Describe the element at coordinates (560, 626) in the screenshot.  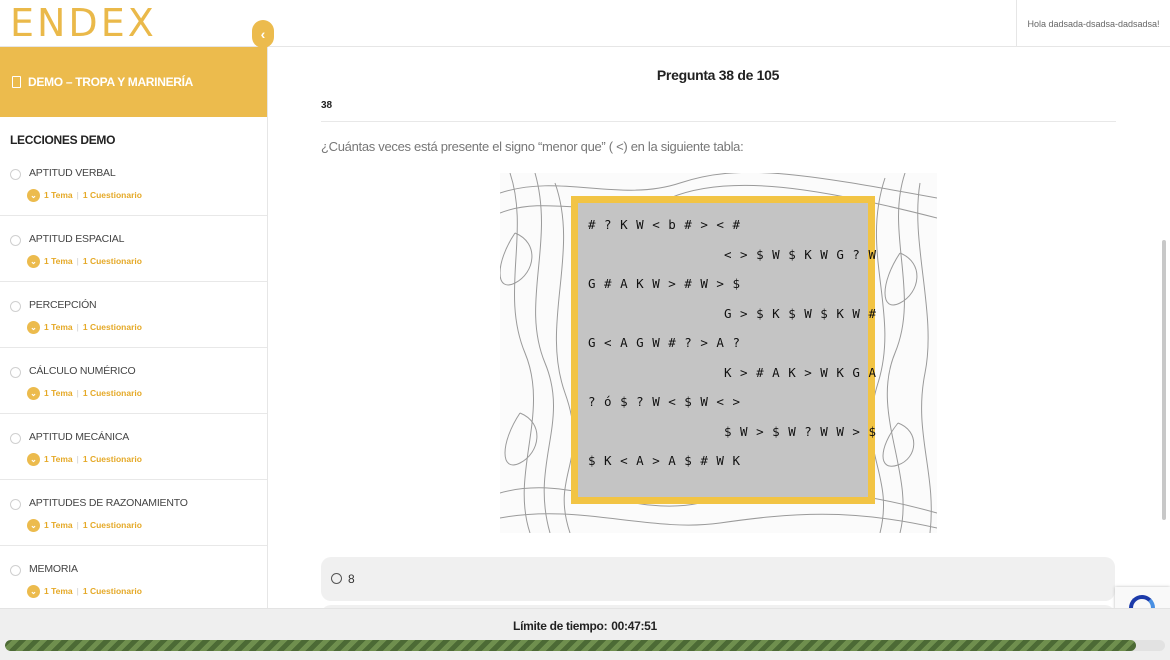
I see `timer-label: Límite de tiempo:` at that location.